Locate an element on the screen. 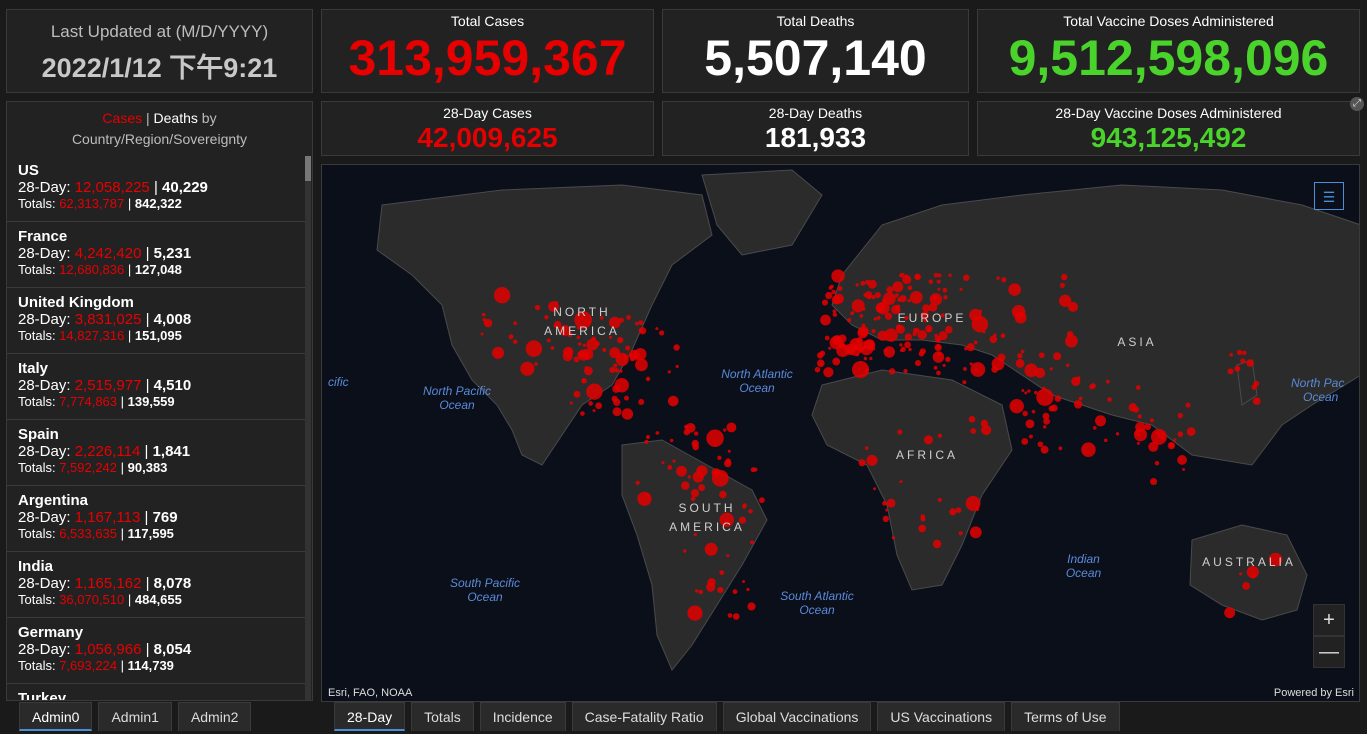 The width and height of the screenshot is (1367, 734). country-28day-cases: 12,058,225 is located at coordinates (112, 187).